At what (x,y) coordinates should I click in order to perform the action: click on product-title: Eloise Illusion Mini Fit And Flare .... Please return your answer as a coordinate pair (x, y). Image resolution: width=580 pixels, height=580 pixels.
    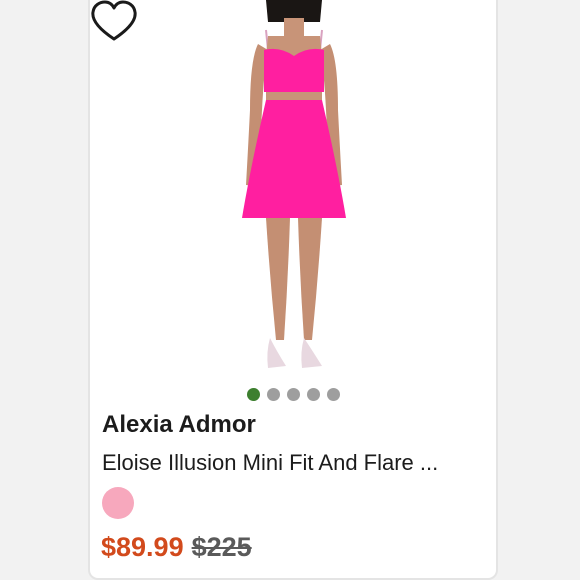
    Looking at the image, I should click on (297, 463).